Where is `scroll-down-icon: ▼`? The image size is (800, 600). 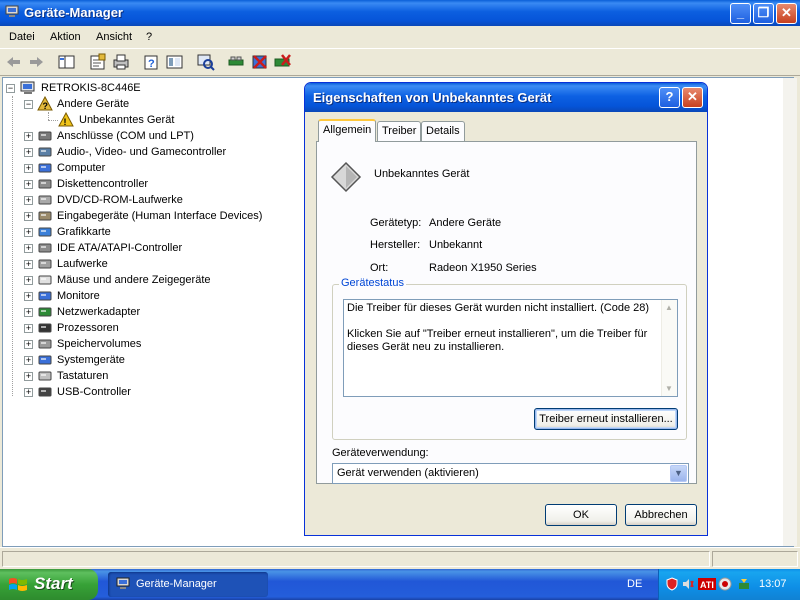
scroll-down-icon: ▼ is located at coordinates (669, 388).